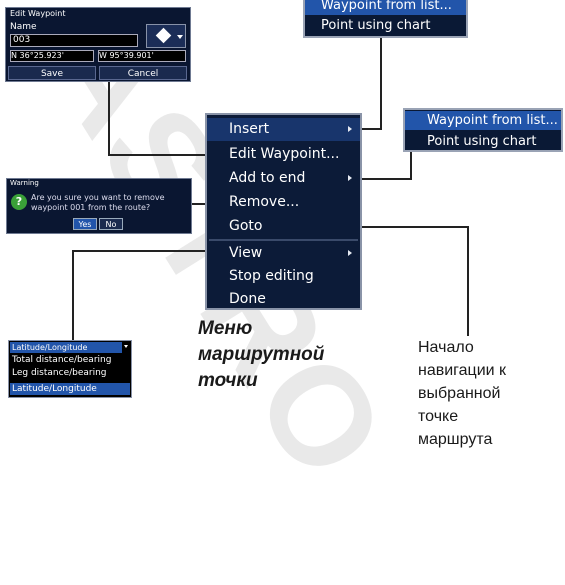 The image size is (565, 585). Describe the element at coordinates (59, 373) in the screenshot. I see `view-option: Leg distance/bearing` at that location.